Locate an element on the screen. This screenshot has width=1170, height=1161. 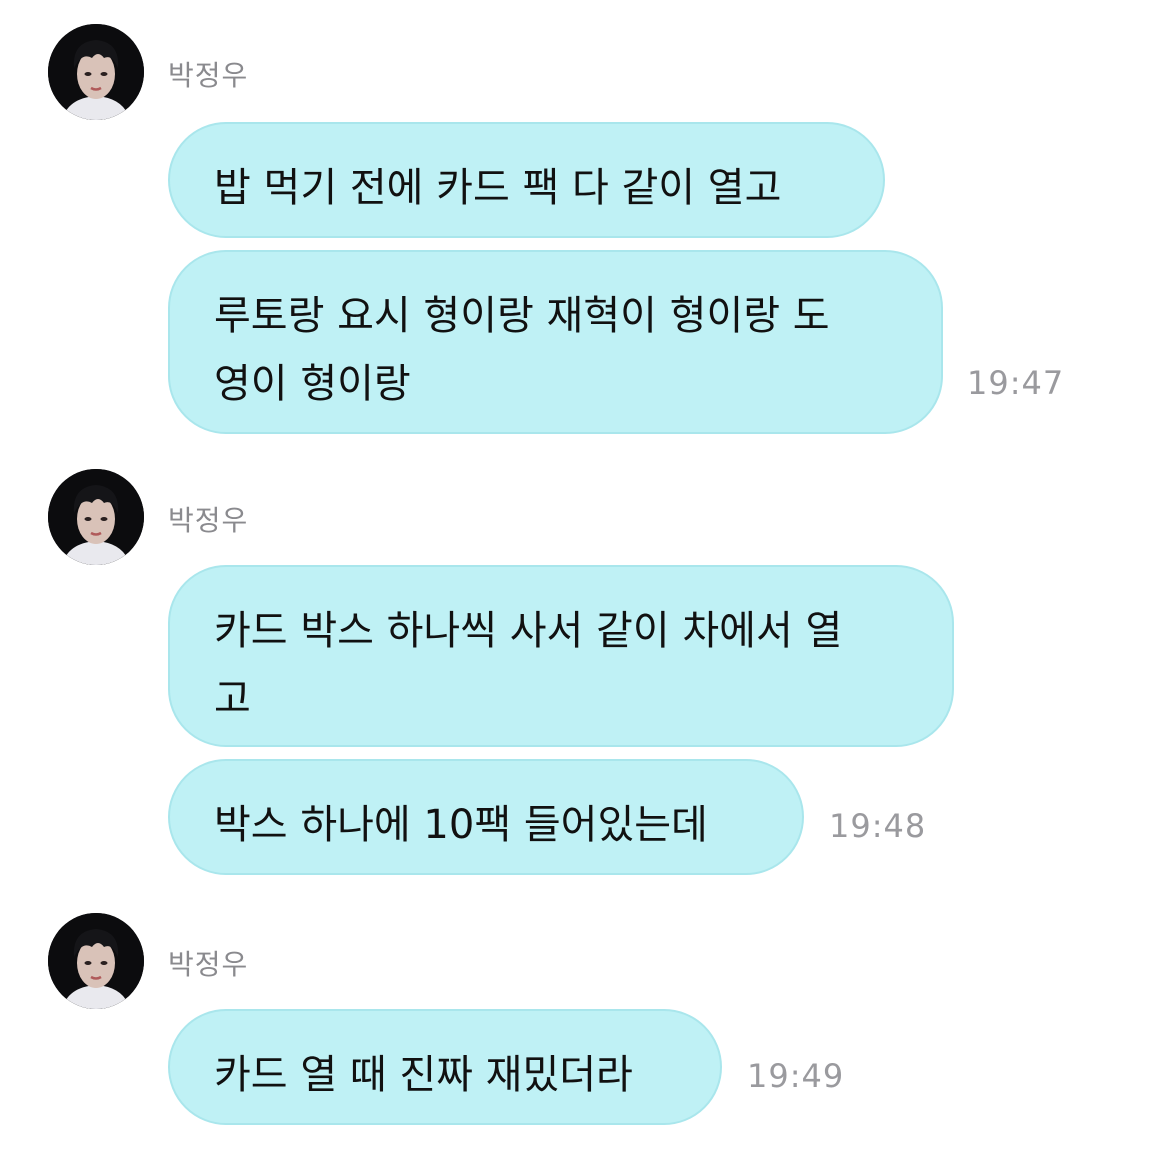
timestamp: 19:48 is located at coordinates (878, 826).